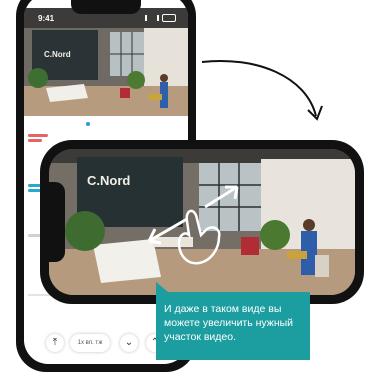 Image resolution: width=371 pixels, height=382 pixels. What do you see at coordinates (106, 7) in the screenshot?
I see `phone-notch` at bounding box center [106, 7].